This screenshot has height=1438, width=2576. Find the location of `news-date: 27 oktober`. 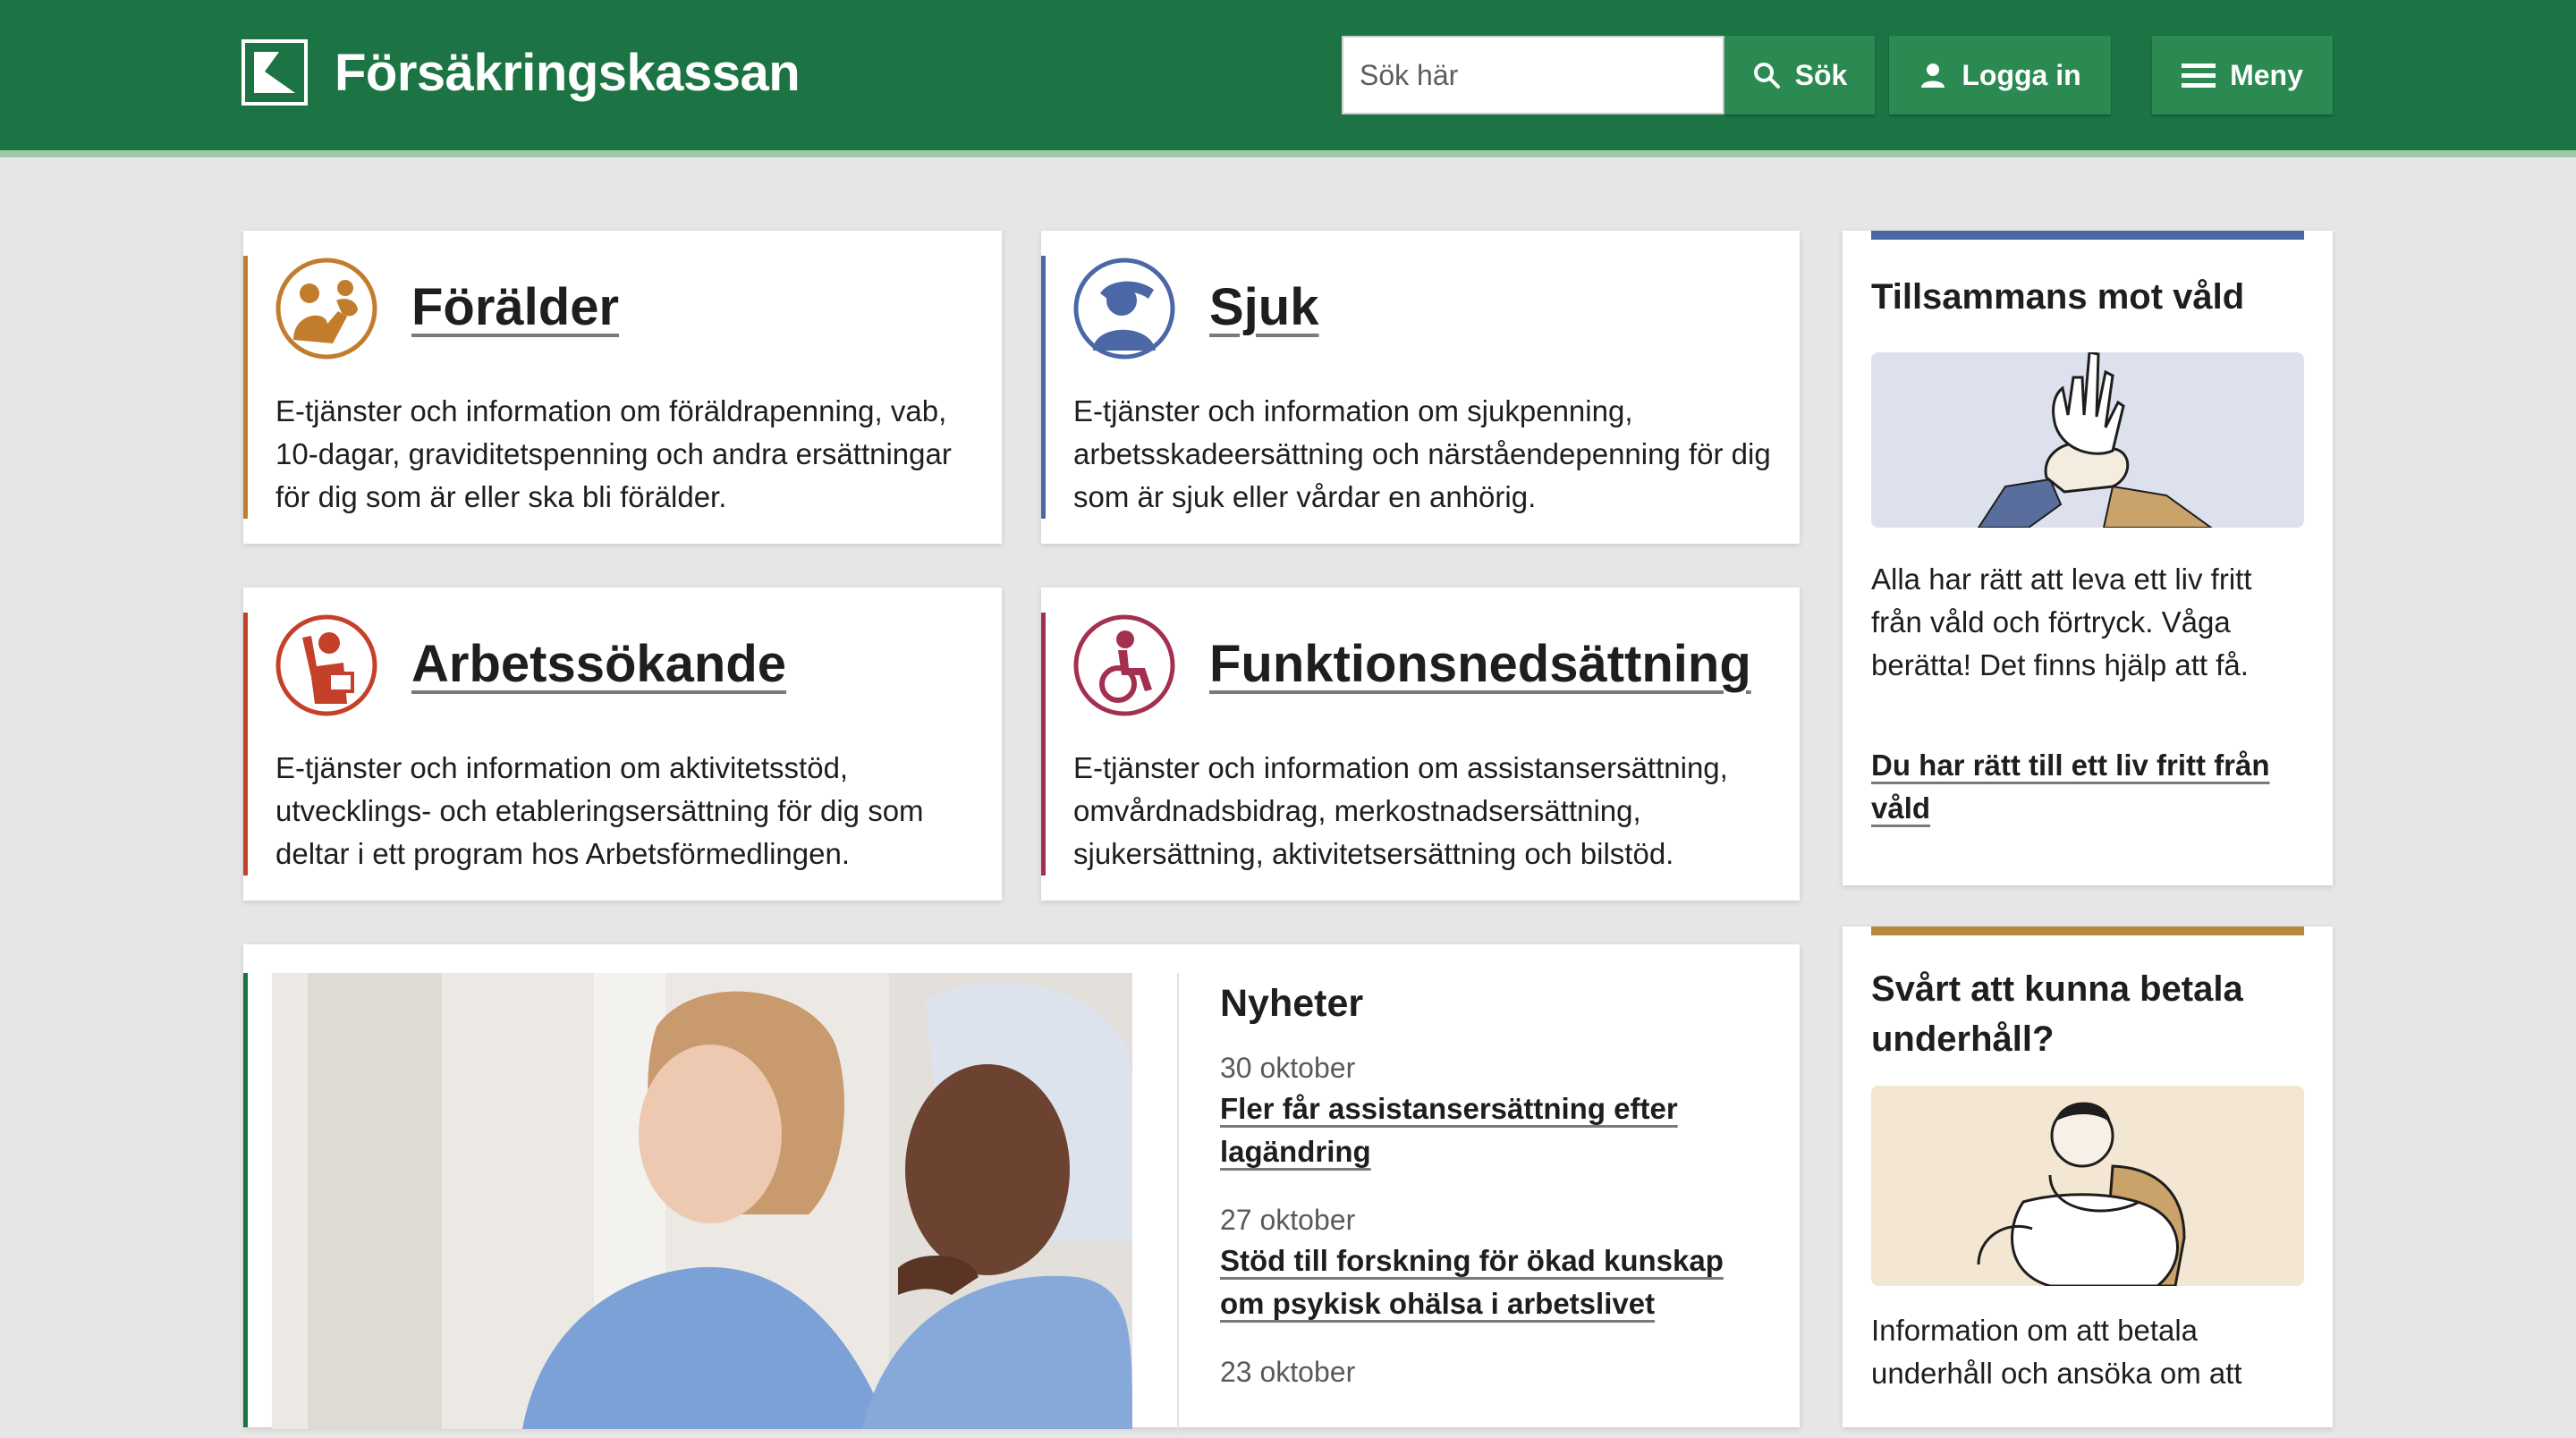

news-date: 27 oktober is located at coordinates (1288, 1220).